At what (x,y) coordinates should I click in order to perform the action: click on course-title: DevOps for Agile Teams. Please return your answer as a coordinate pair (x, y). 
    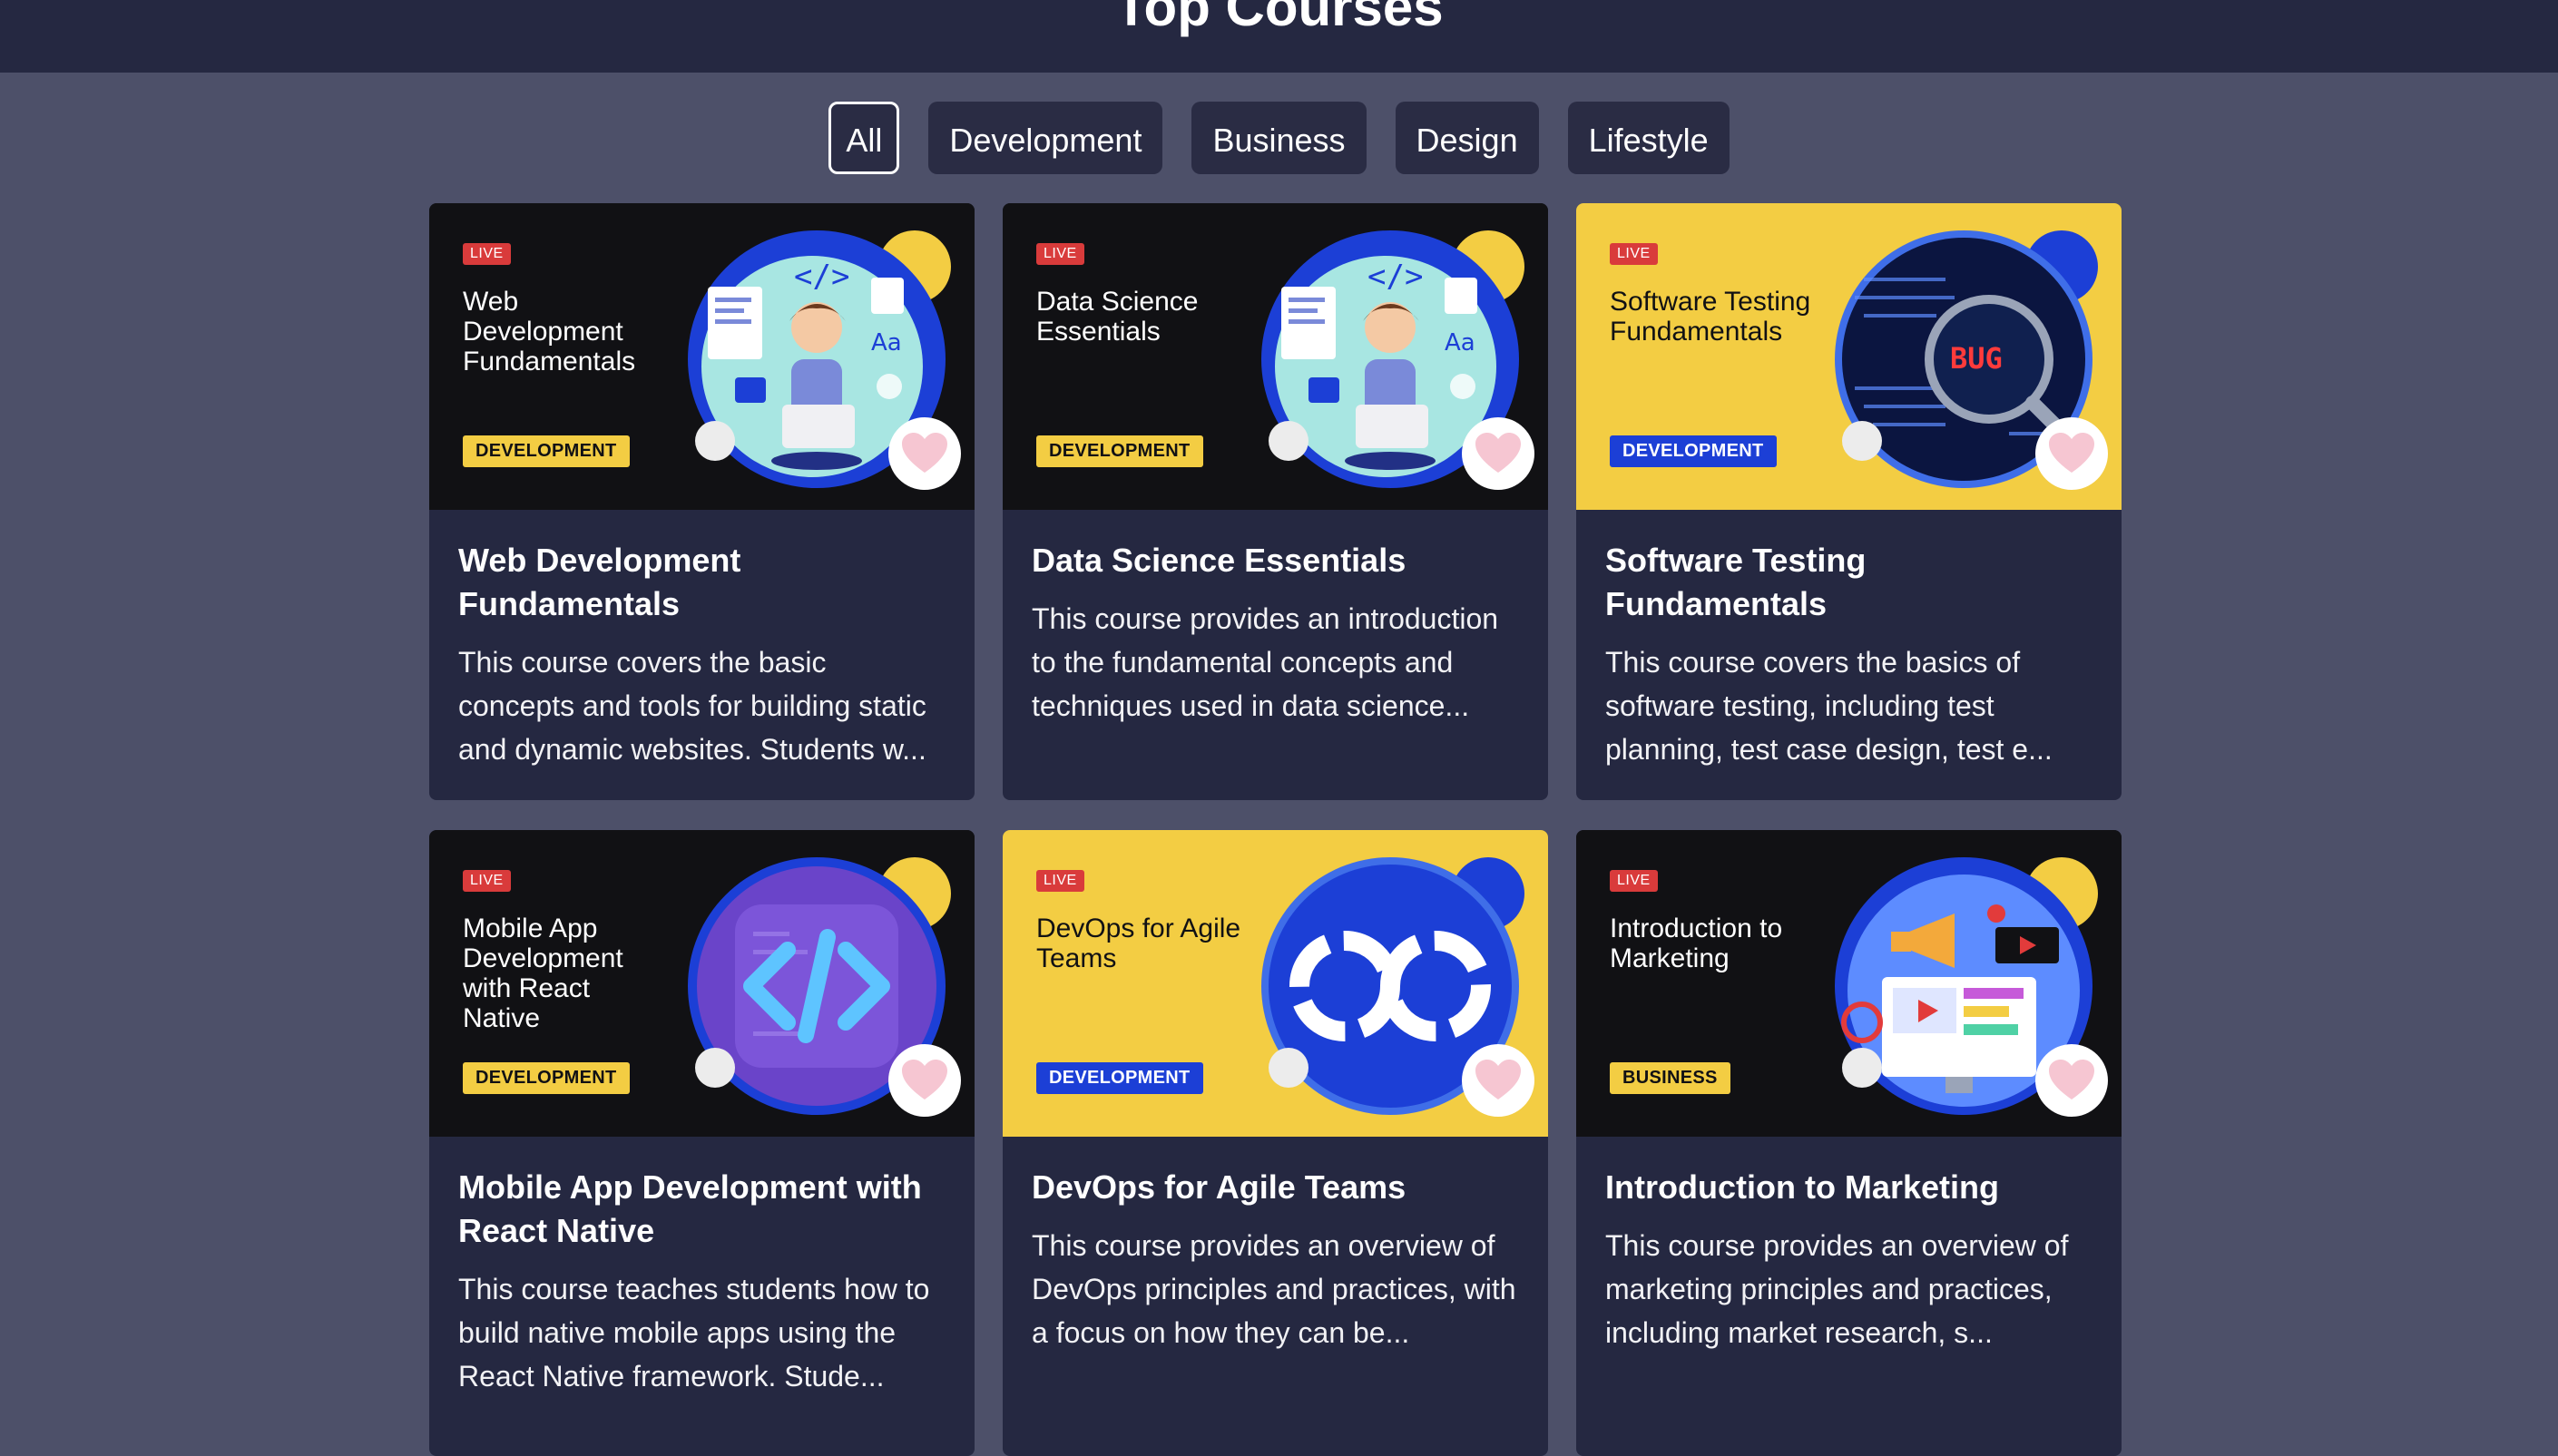
    Looking at the image, I should click on (1275, 1188).